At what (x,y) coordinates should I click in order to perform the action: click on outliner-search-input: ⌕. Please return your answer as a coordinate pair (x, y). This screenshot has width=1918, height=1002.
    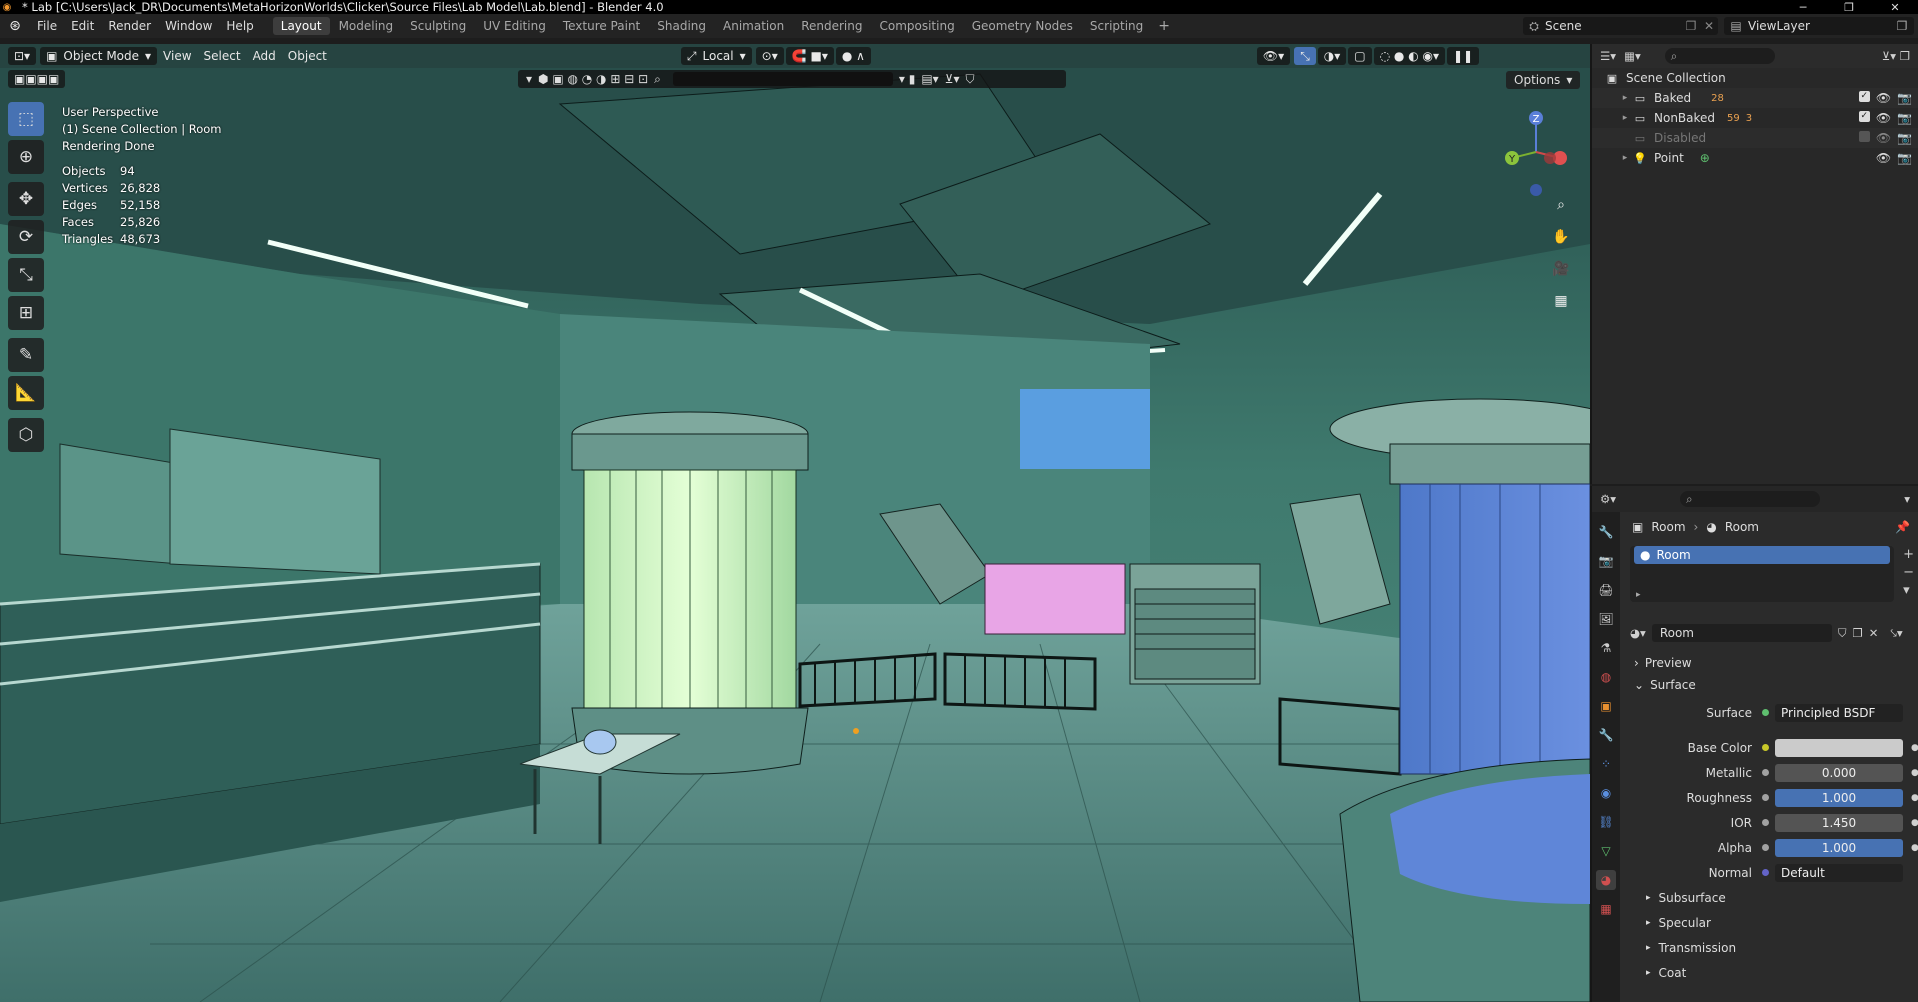
    Looking at the image, I should click on (1719, 56).